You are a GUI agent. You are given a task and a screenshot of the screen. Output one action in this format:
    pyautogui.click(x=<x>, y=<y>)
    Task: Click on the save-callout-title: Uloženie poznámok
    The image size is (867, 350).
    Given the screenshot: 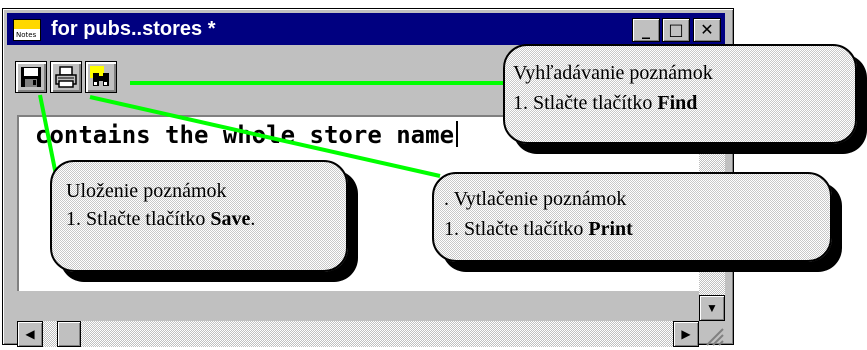 What is the action you would take?
    pyautogui.click(x=146, y=191)
    